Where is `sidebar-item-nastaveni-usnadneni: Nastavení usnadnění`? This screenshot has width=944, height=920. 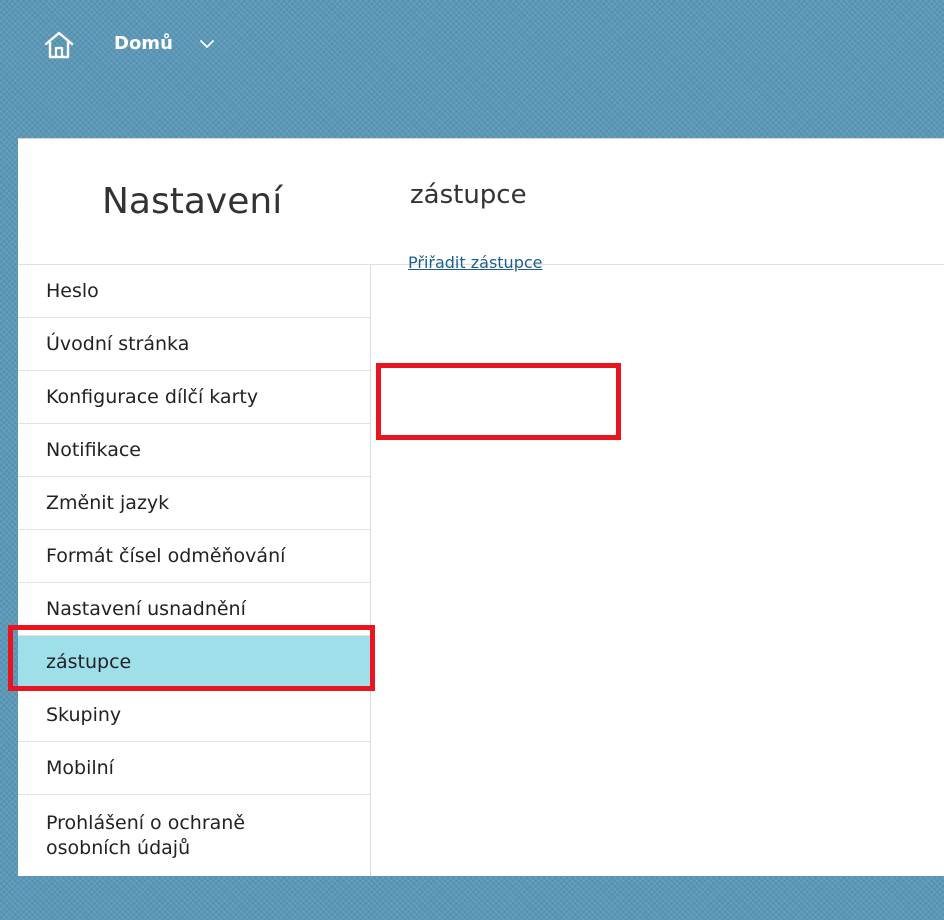 sidebar-item-nastaveni-usnadneni: Nastavení usnadnění is located at coordinates (194, 609).